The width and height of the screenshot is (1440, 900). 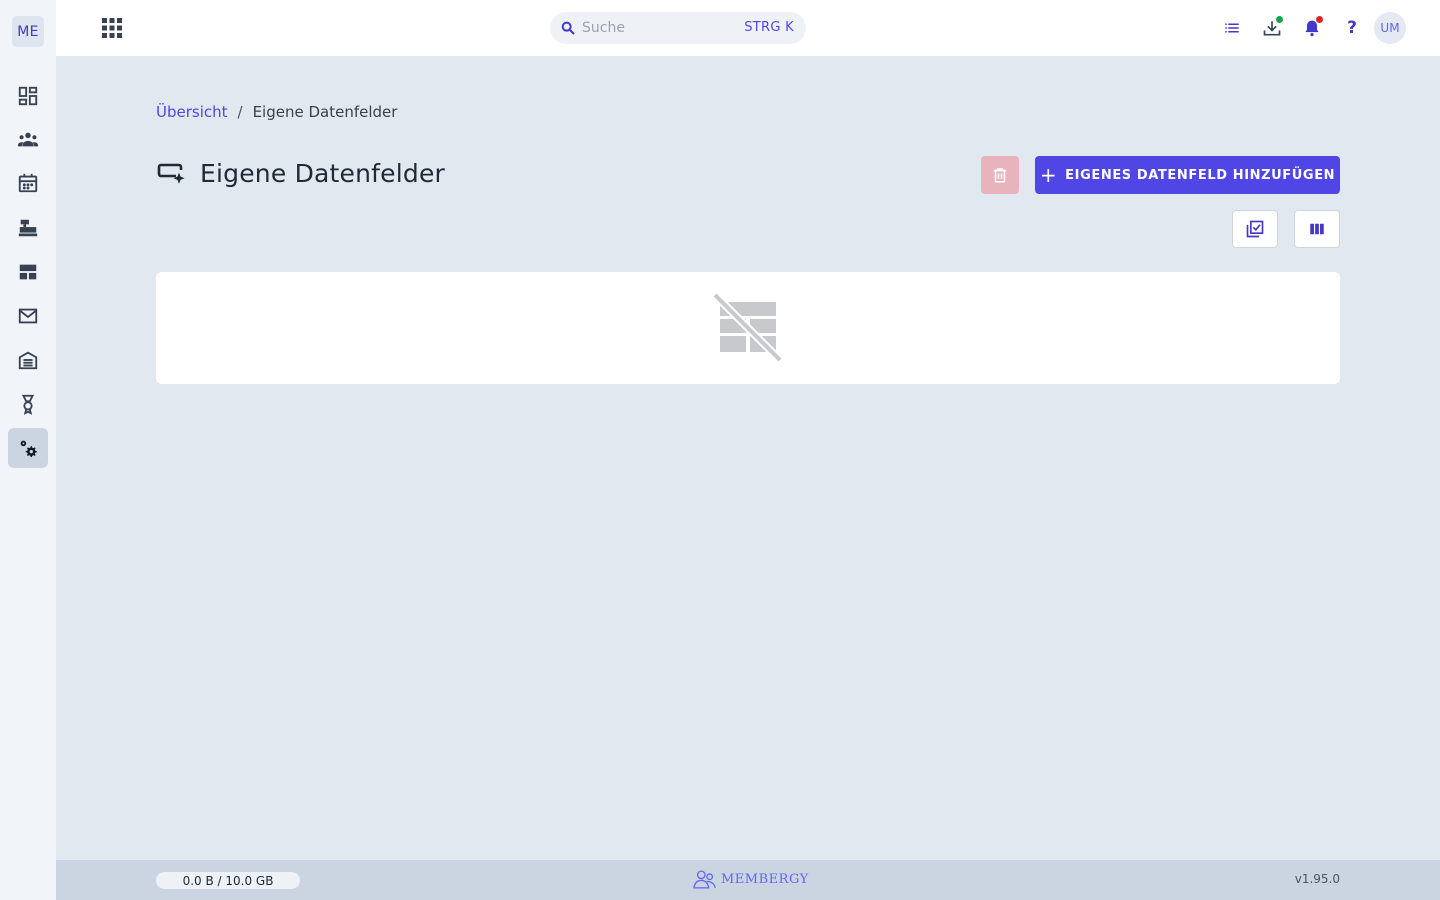 I want to click on custom-field-icon, so click(x=171, y=173).